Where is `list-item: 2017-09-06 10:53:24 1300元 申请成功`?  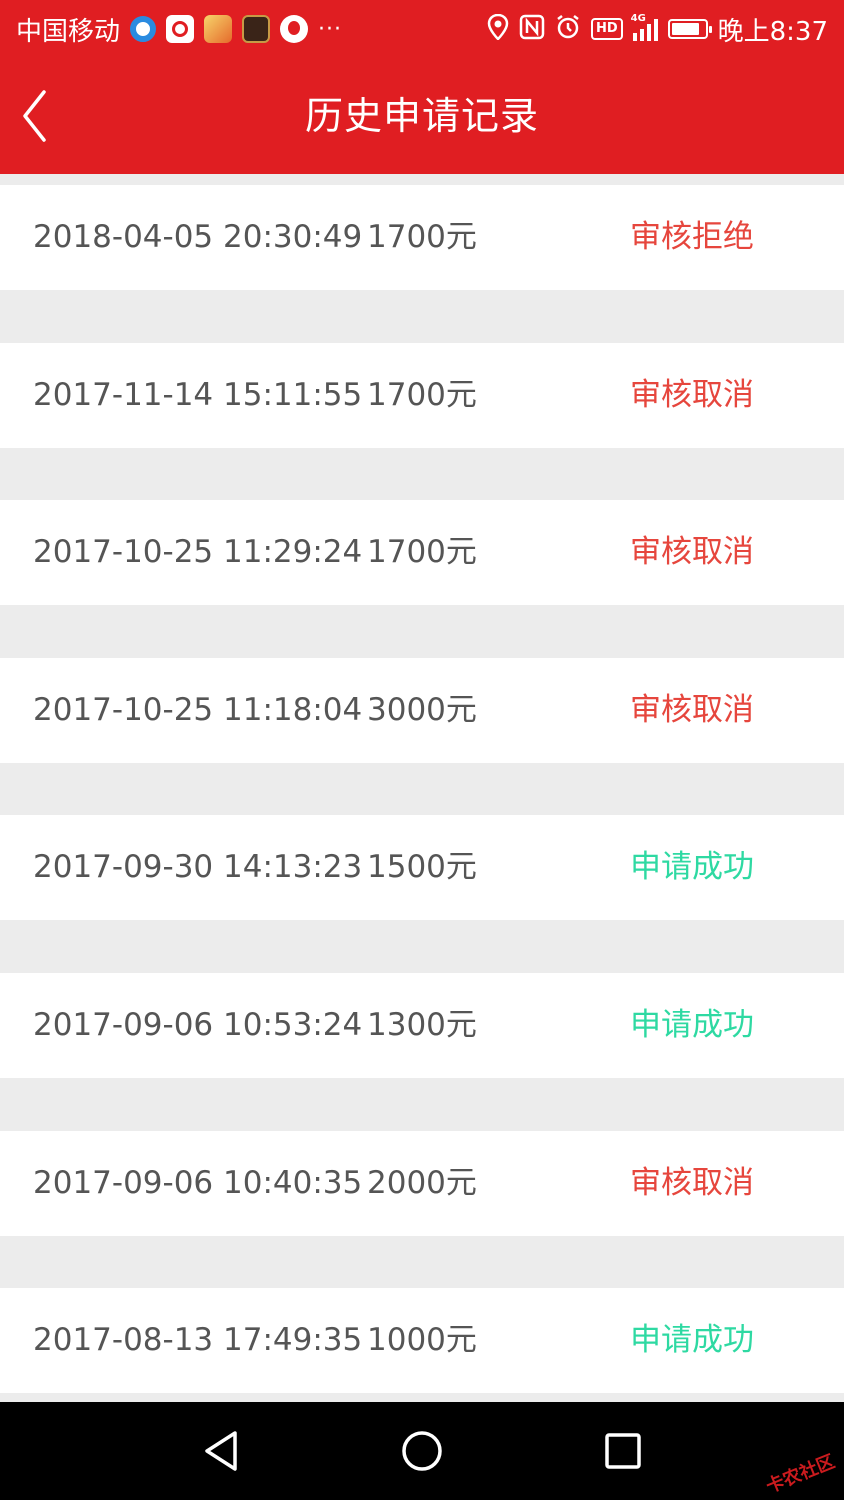 list-item: 2017-09-06 10:53:24 1300元 申请成功 is located at coordinates (422, 1025).